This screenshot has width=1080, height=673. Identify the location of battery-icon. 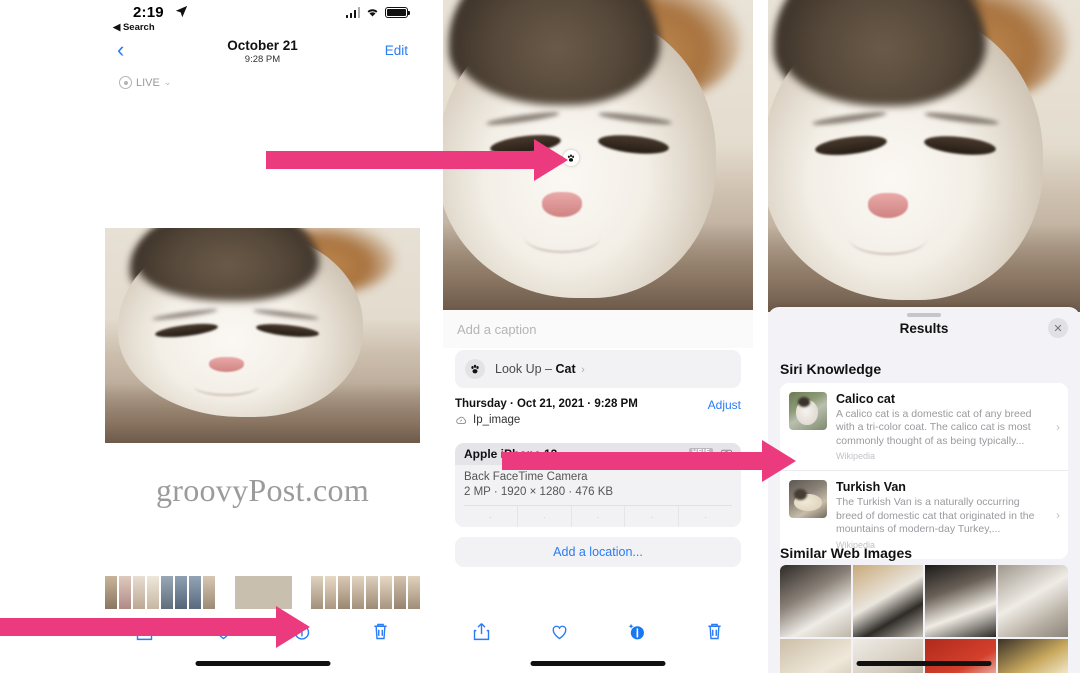
(397, 12).